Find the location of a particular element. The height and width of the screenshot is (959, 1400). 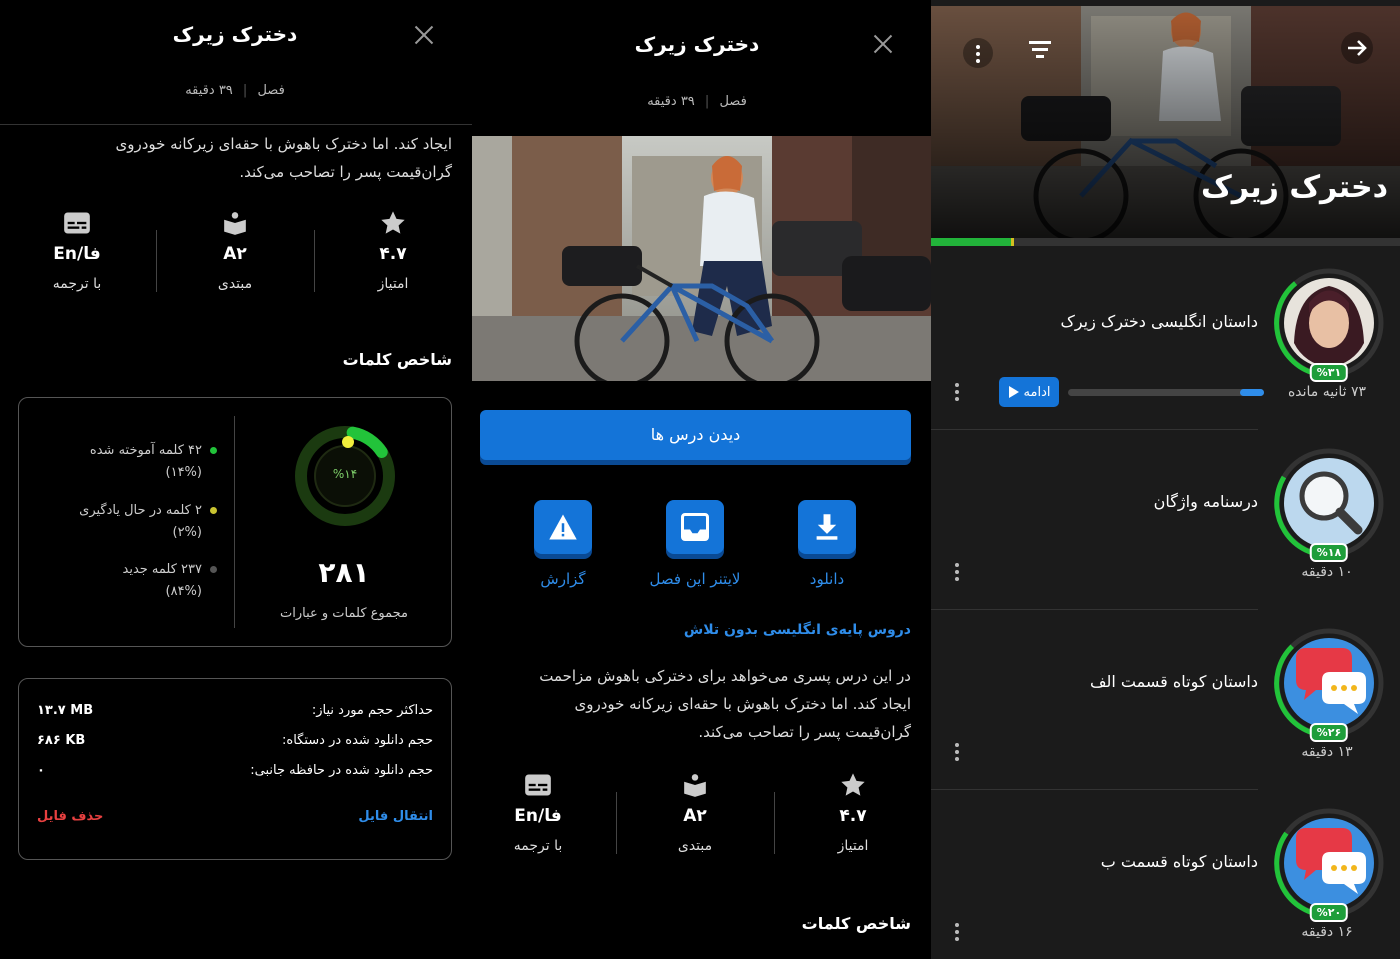

lesson-subtitle: ۱۰ دقیقه is located at coordinates (1327, 572).